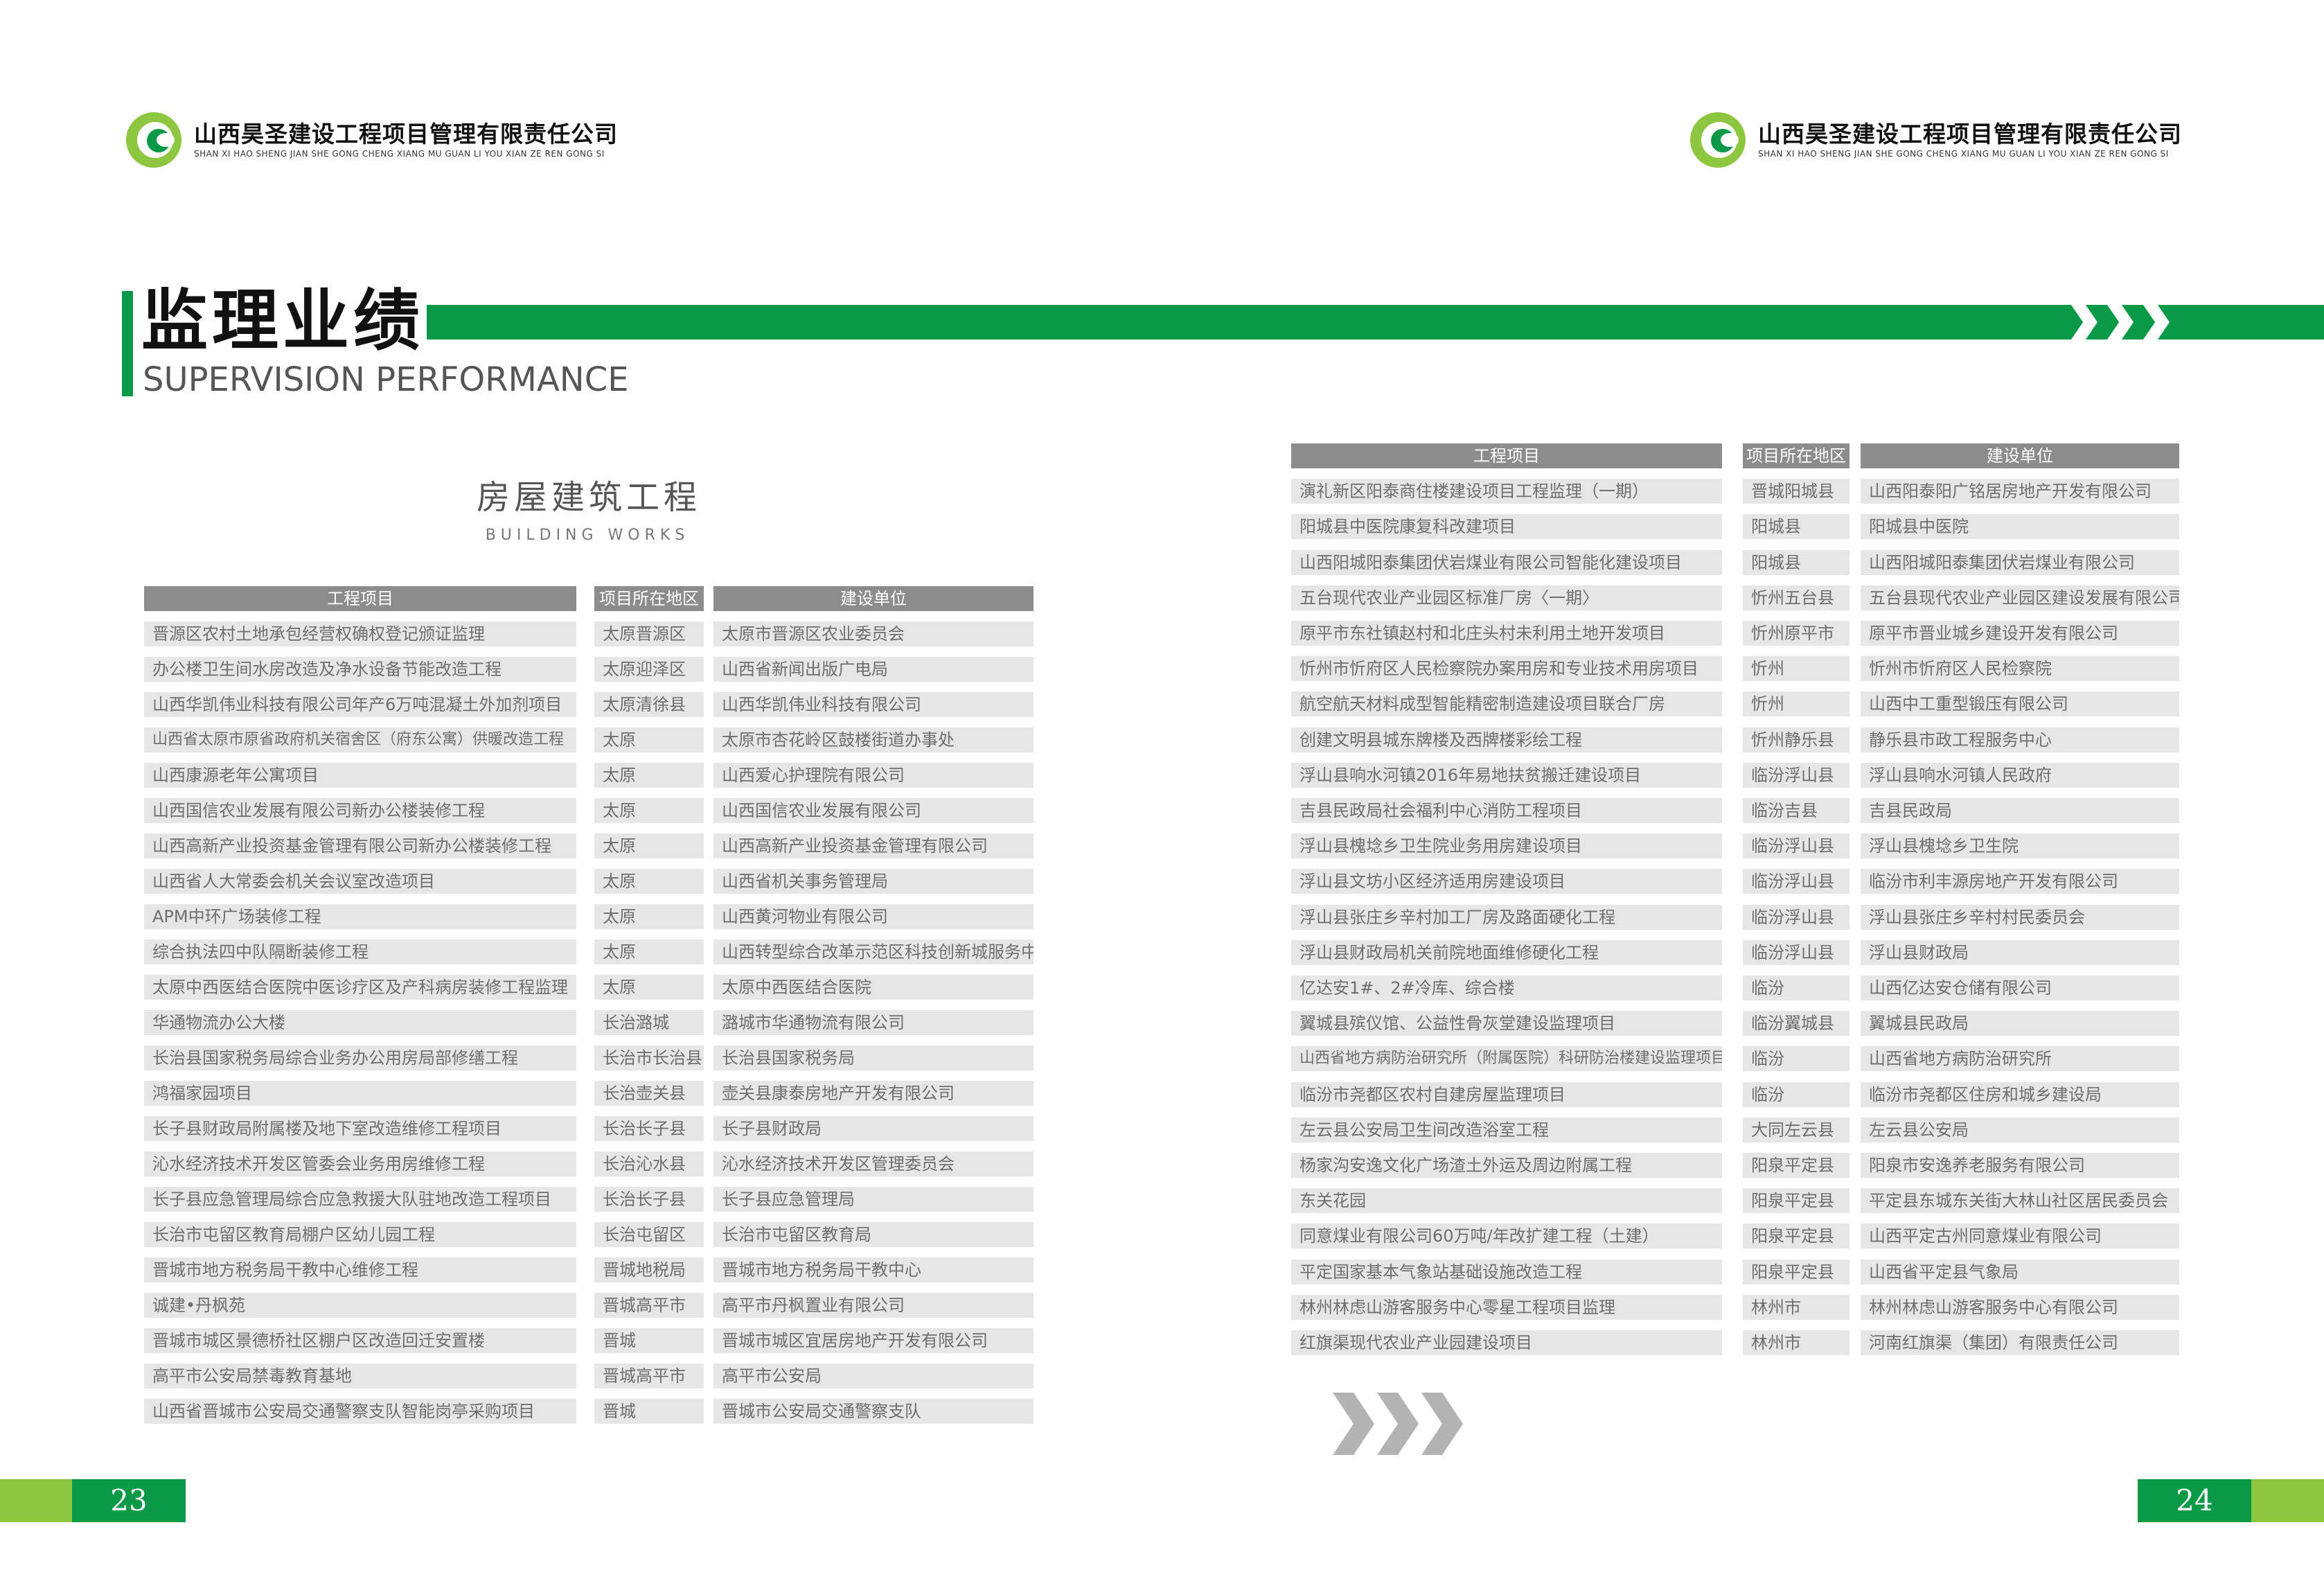  Describe the element at coordinates (1797, 1342) in the screenshot. I see `region-cell: 林州市` at that location.